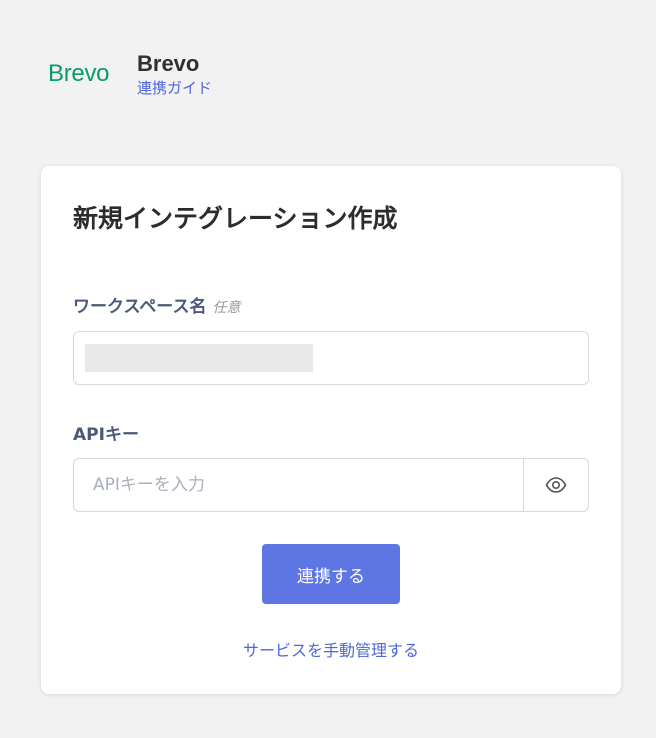 The height and width of the screenshot is (738, 656). I want to click on api-key-input, so click(298, 485).